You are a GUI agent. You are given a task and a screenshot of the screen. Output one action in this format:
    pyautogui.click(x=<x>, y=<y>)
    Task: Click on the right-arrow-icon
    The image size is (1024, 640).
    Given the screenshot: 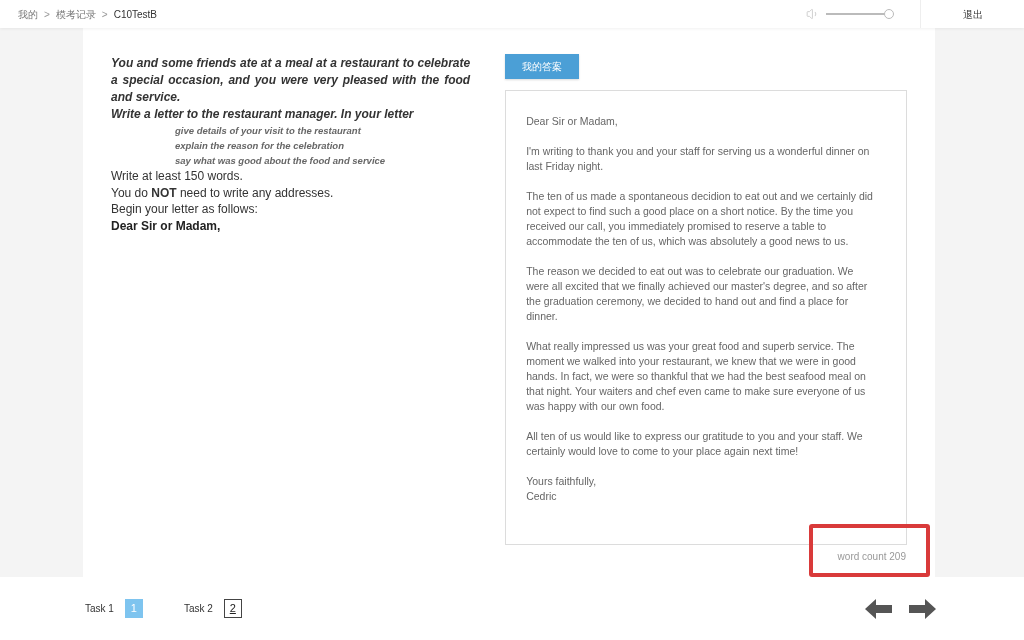 What is the action you would take?
    pyautogui.click(x=922, y=608)
    